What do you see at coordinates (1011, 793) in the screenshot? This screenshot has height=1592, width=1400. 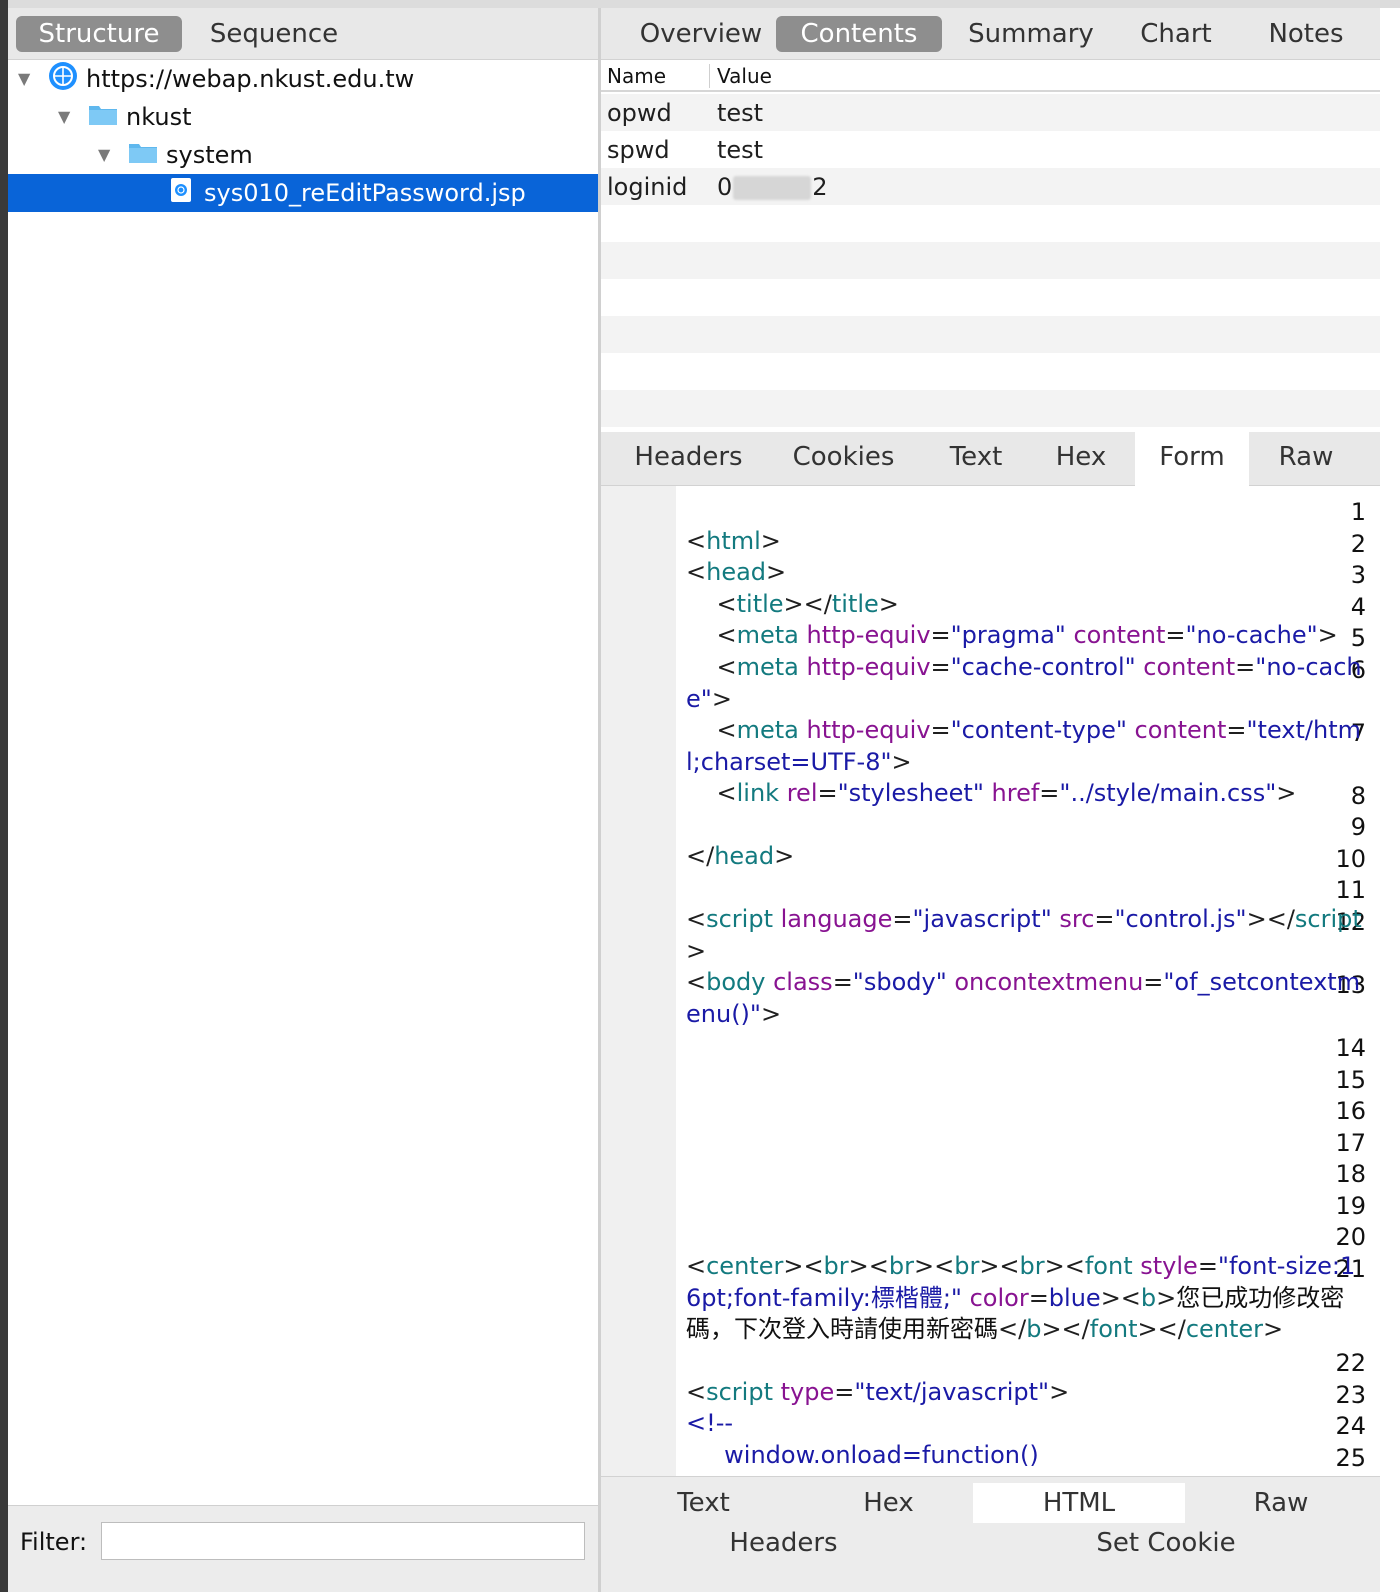 I see `code-token: href` at bounding box center [1011, 793].